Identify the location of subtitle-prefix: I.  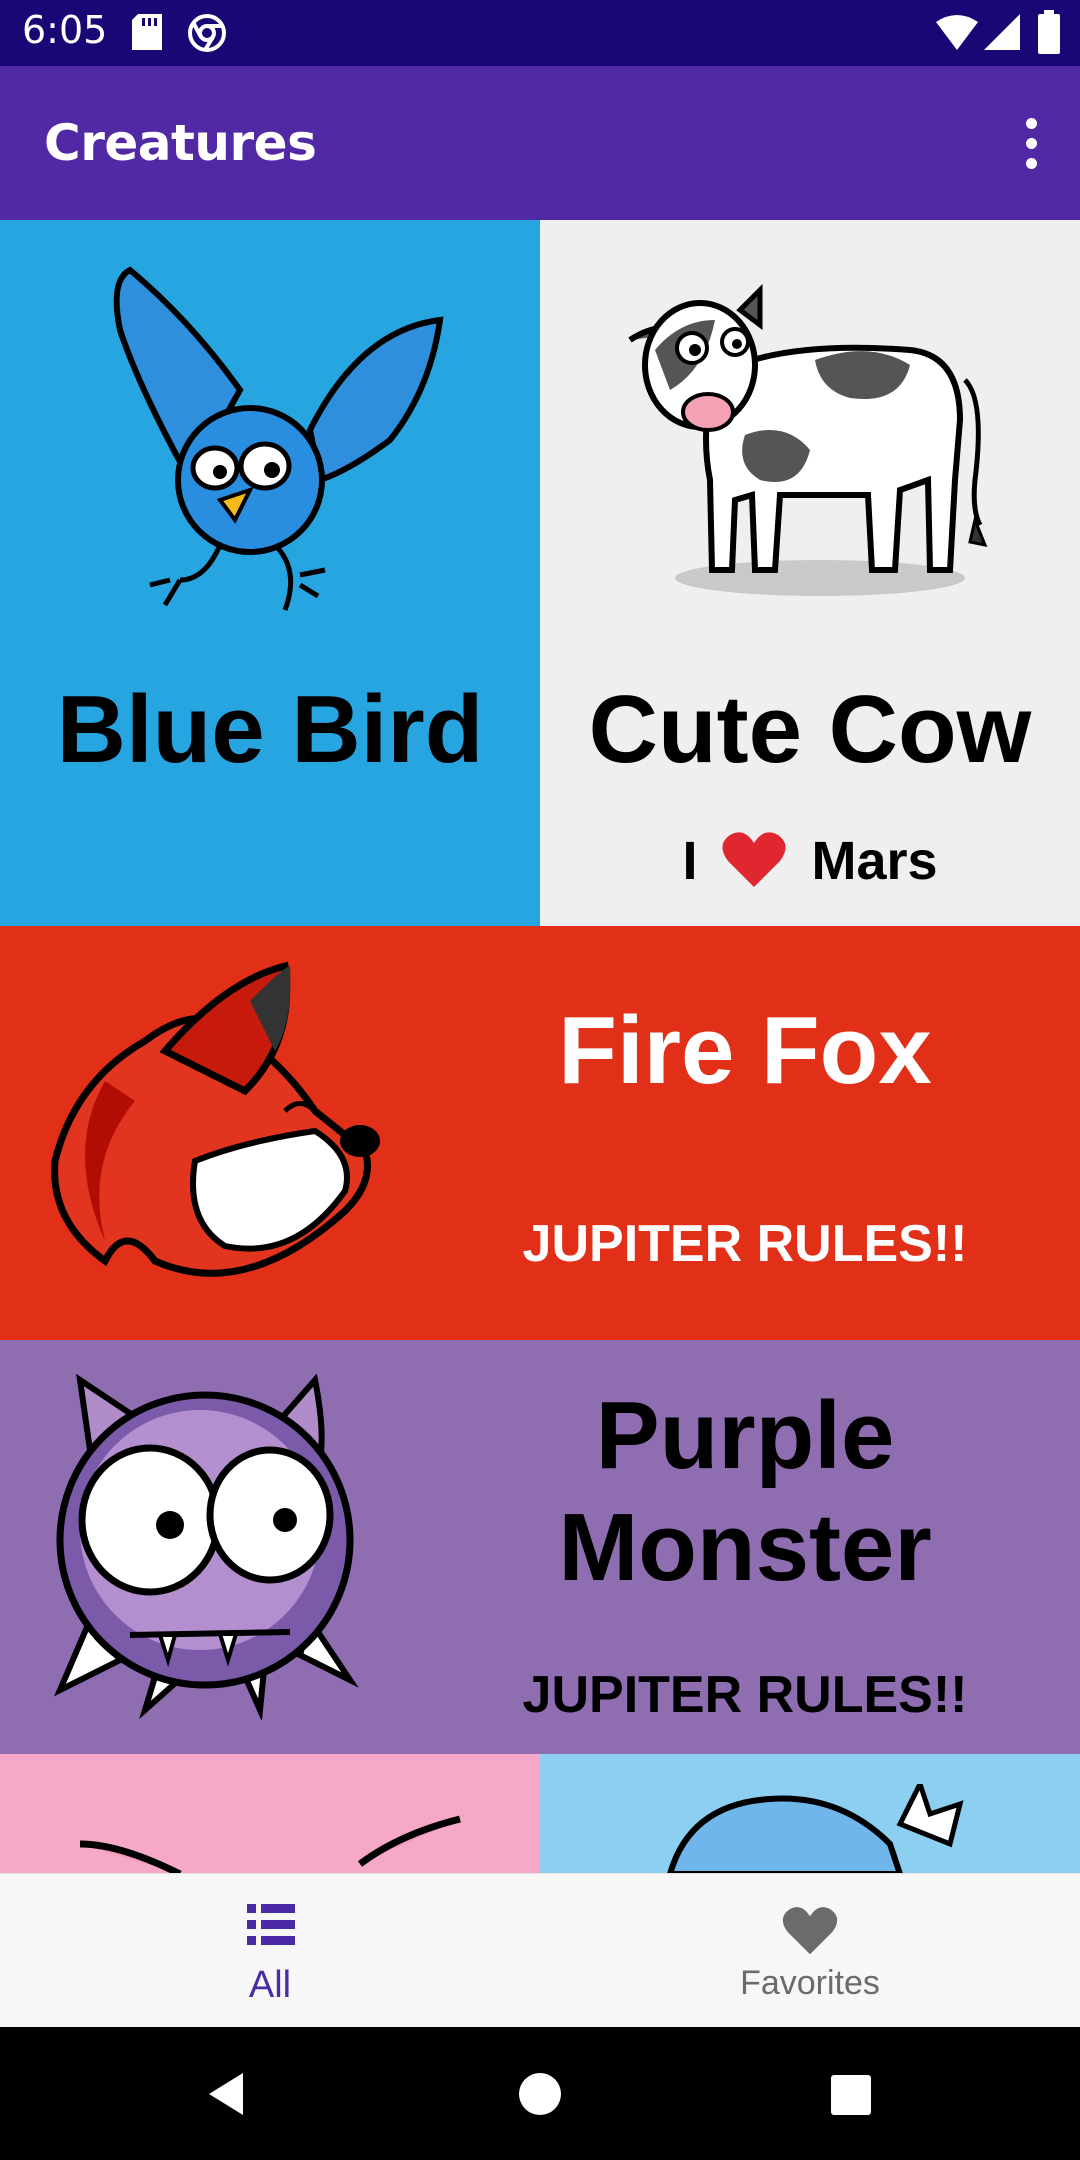
(690, 861).